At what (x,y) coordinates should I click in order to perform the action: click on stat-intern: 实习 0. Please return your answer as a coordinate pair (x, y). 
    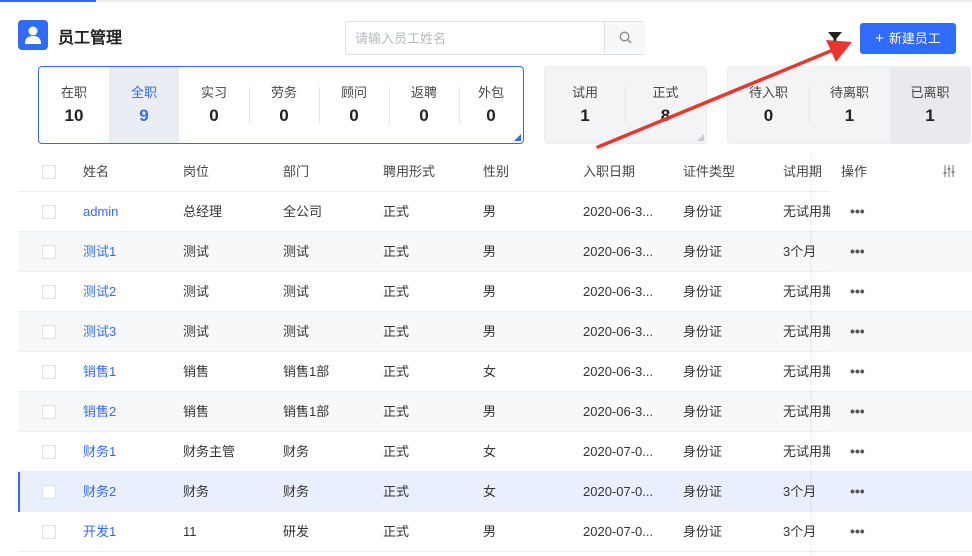
    Looking at the image, I should click on (214, 105).